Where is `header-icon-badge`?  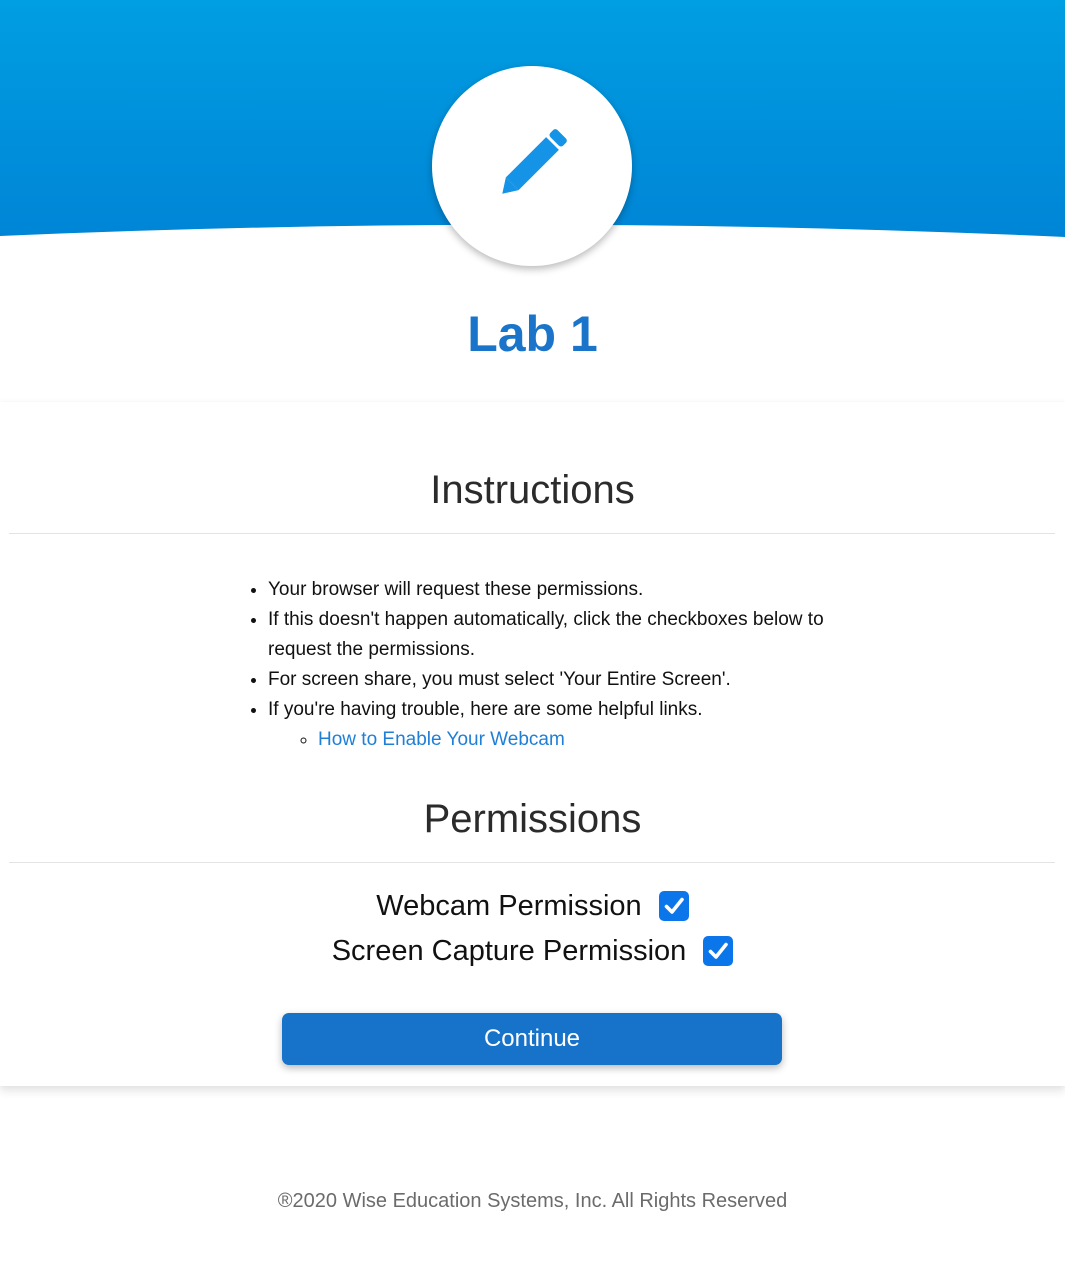 header-icon-badge is located at coordinates (532, 166).